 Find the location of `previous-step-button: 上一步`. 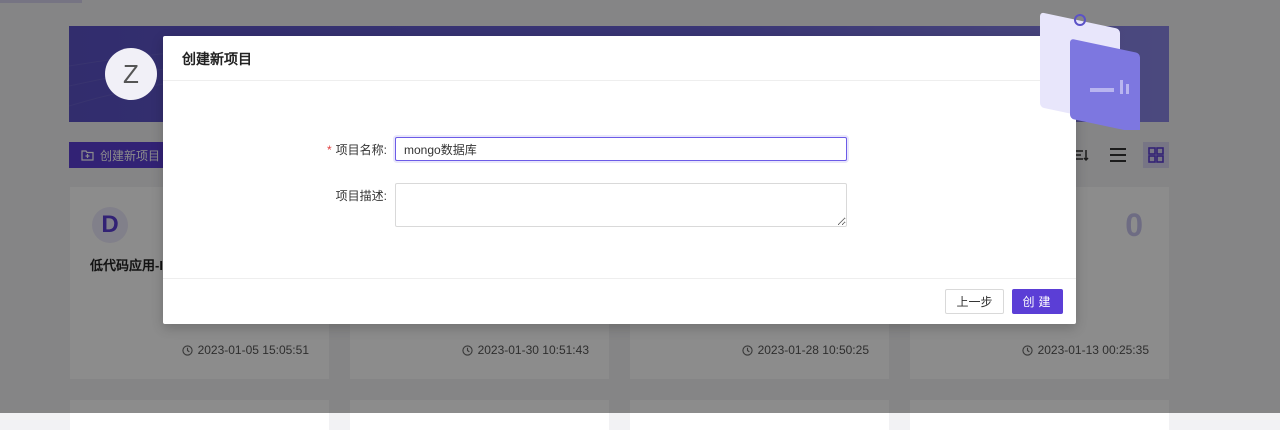

previous-step-button: 上一步 is located at coordinates (974, 301).